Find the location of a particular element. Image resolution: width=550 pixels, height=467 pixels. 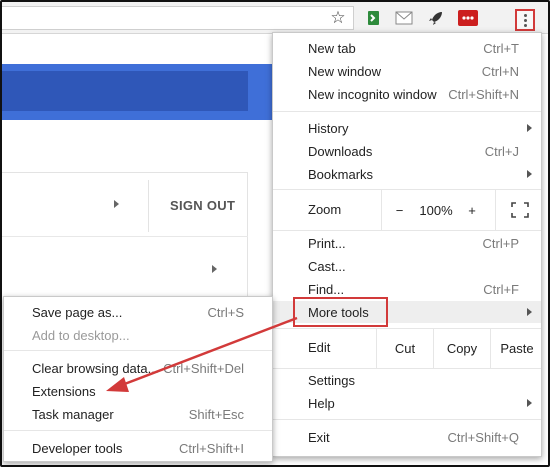

menu-item-downloads: Downloads Ctrl+J is located at coordinates (407, 151).